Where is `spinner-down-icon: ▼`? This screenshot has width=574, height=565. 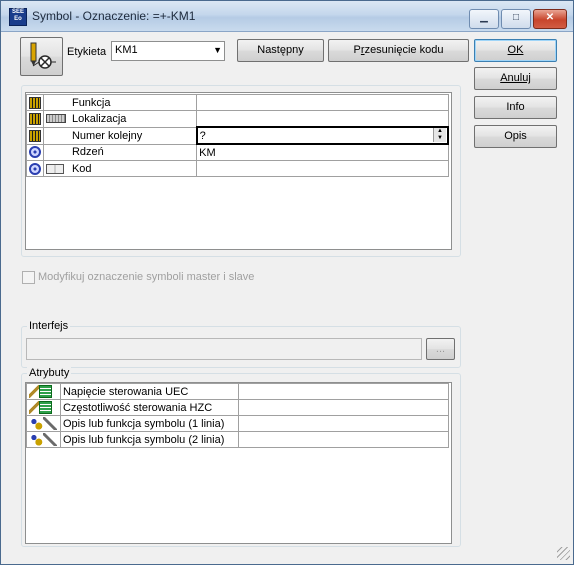 spinner-down-icon: ▼ is located at coordinates (440, 138).